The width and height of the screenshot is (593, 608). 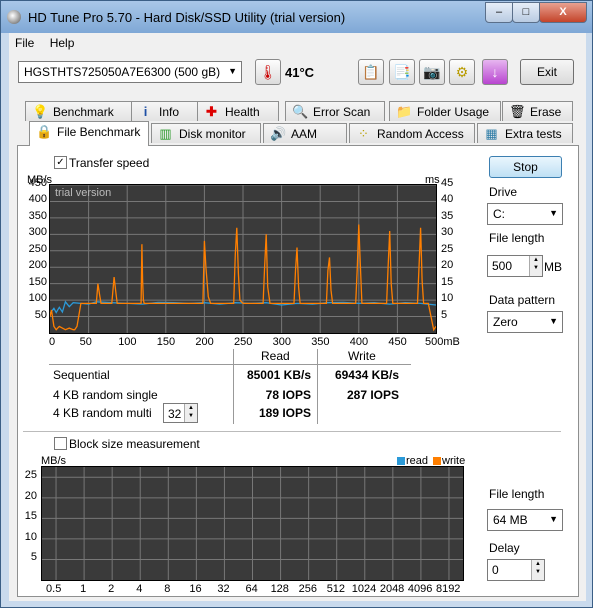 What do you see at coordinates (504, 548) in the screenshot?
I see `delay-label: Delay` at bounding box center [504, 548].